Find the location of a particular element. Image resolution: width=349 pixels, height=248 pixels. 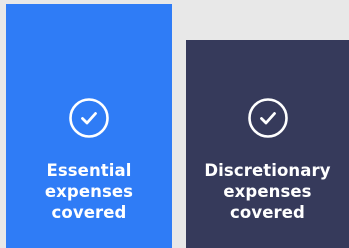

essential-expenses-label: Essential expenses covered is located at coordinates (89, 191).